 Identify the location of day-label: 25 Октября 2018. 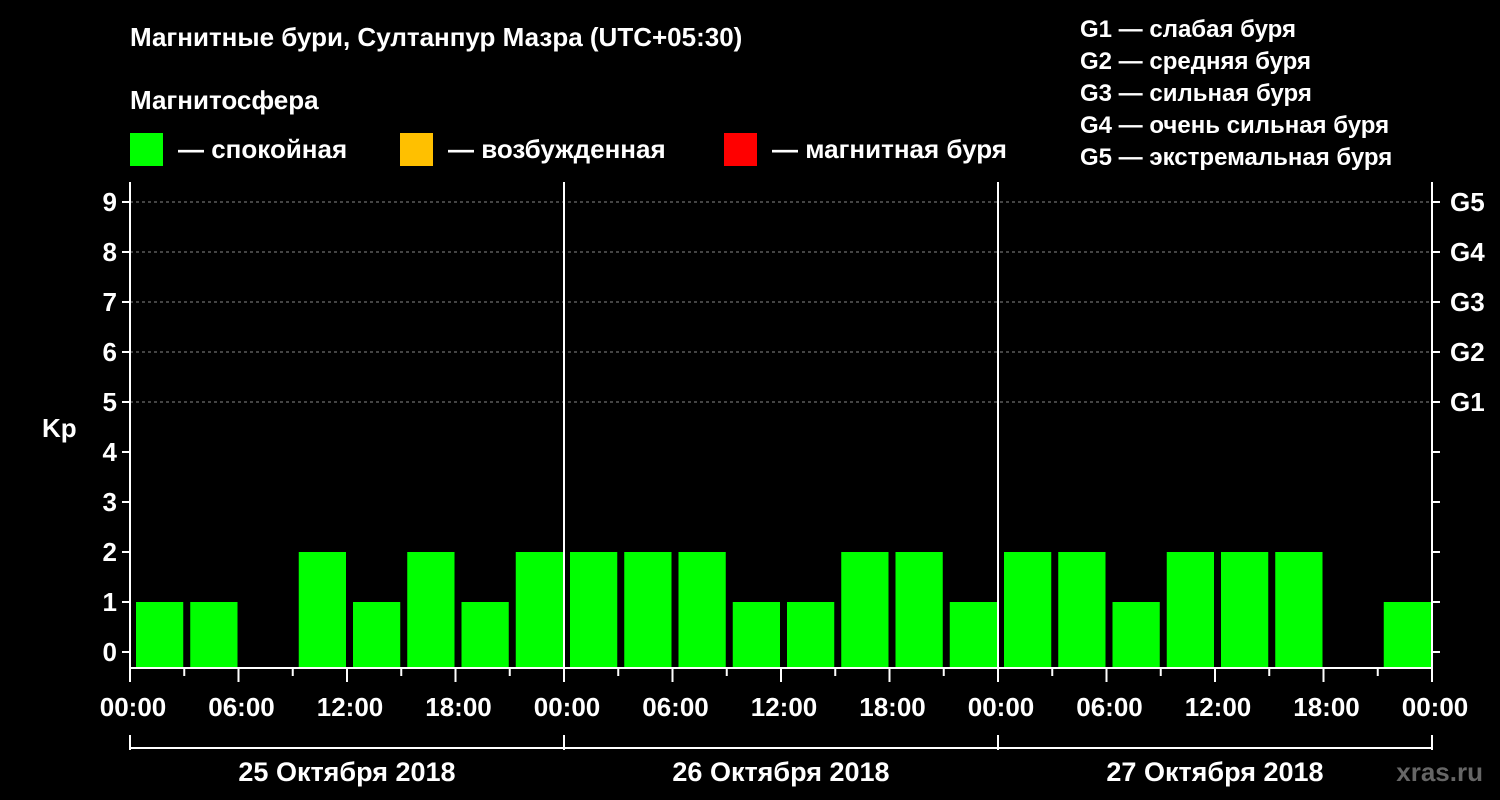
(346, 772).